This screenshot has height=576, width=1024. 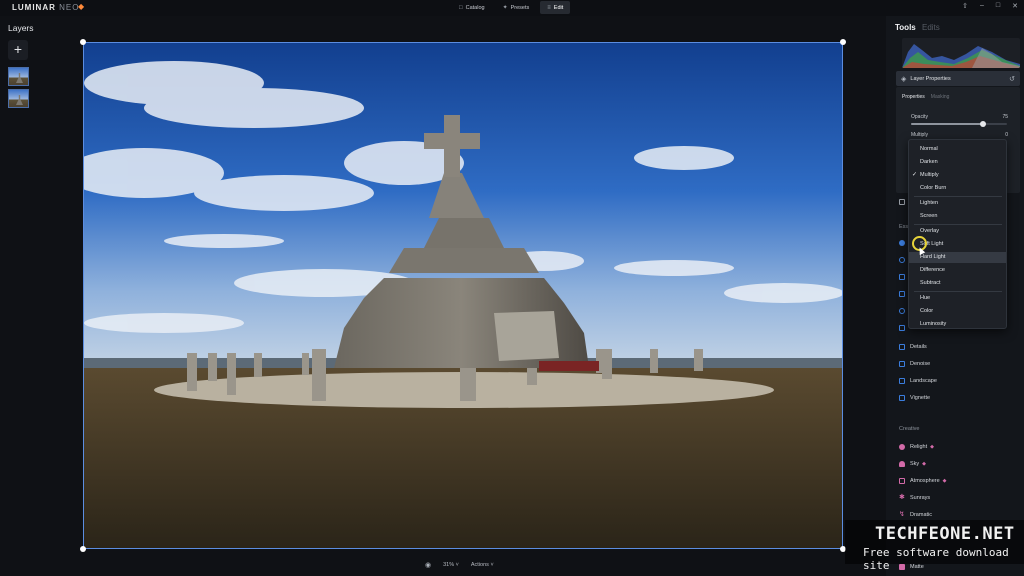 I want to click on crop-handle-top-right, so click(x=843, y=42).